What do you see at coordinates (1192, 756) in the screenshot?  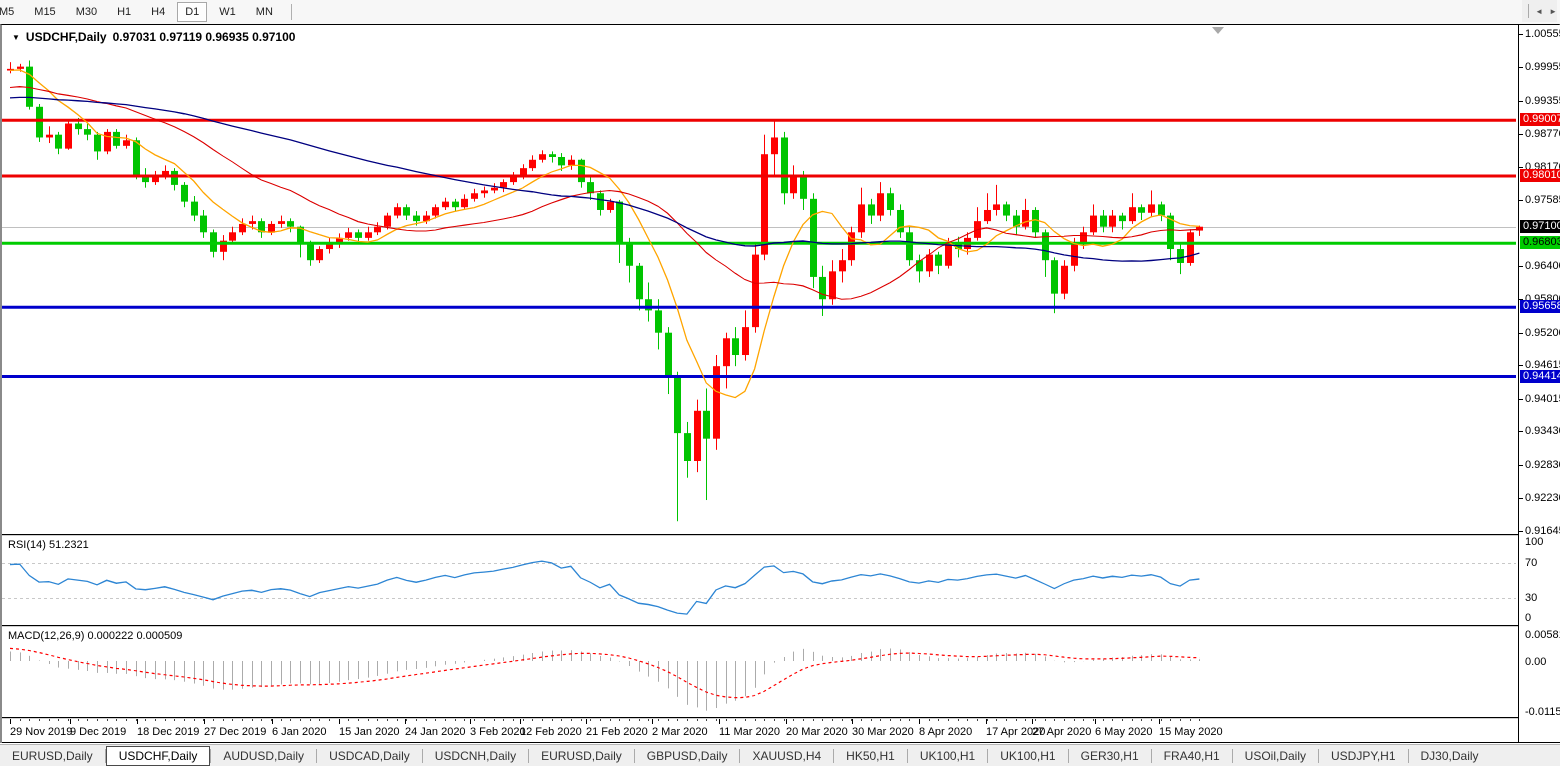 I see `chart-tab-fra40-h1: FRA40,H1` at bounding box center [1192, 756].